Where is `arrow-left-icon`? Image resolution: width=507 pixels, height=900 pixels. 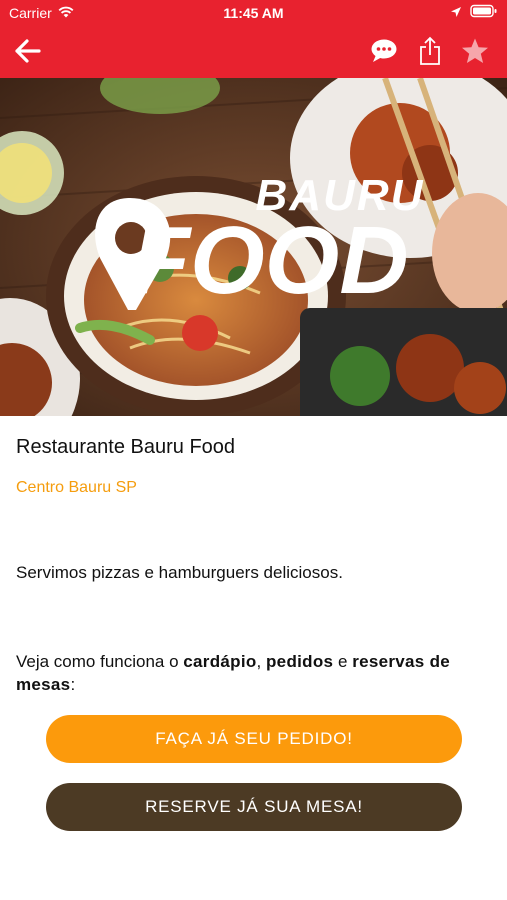
arrow-left-icon is located at coordinates (27, 53).